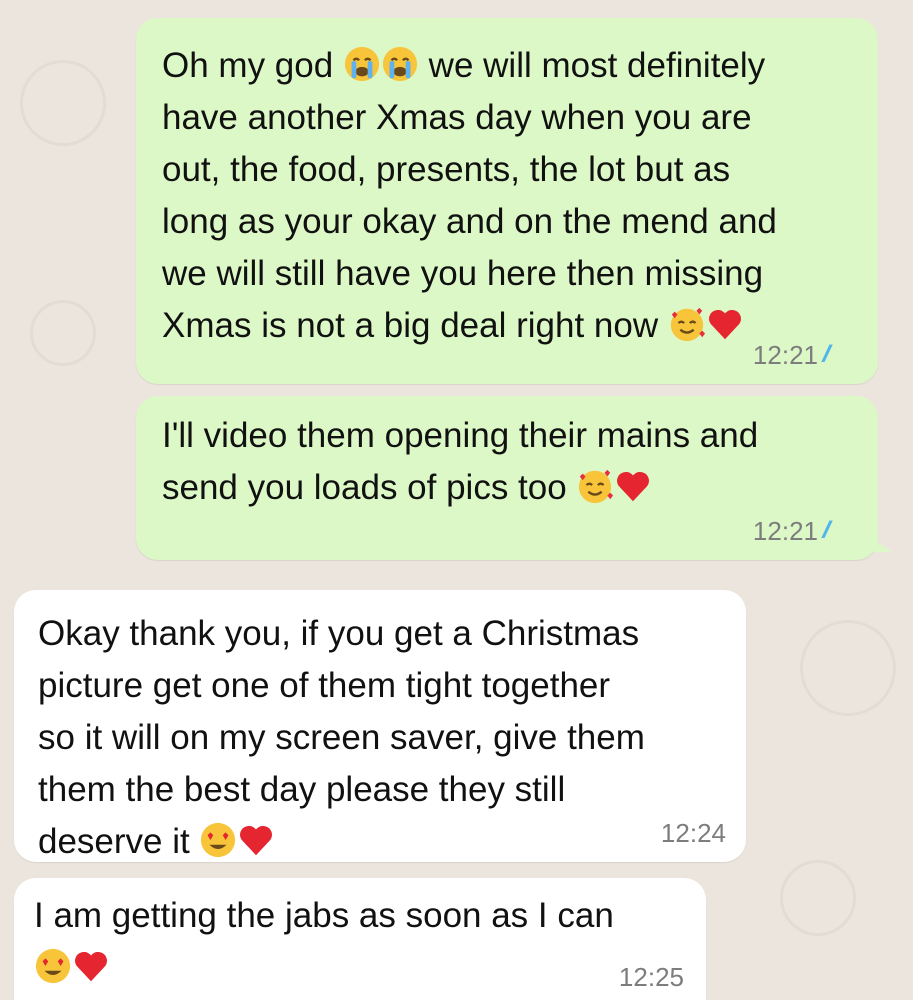 The width and height of the screenshot is (913, 1000). What do you see at coordinates (360, 968) in the screenshot?
I see `message-line` at bounding box center [360, 968].